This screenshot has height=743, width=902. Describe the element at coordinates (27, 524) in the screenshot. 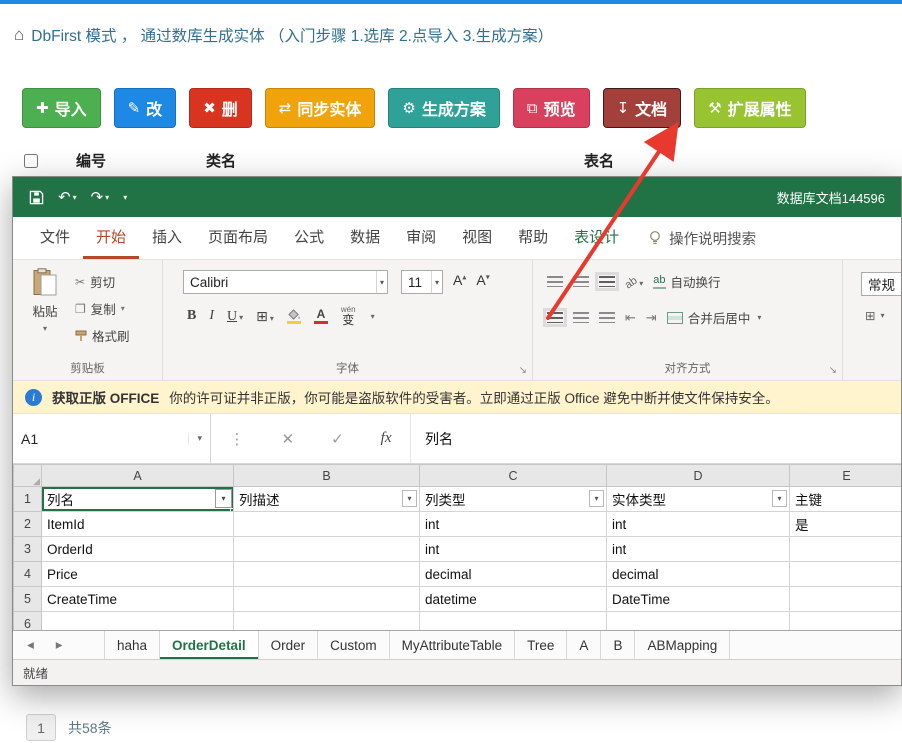

I see `row-header-2: 2` at that location.